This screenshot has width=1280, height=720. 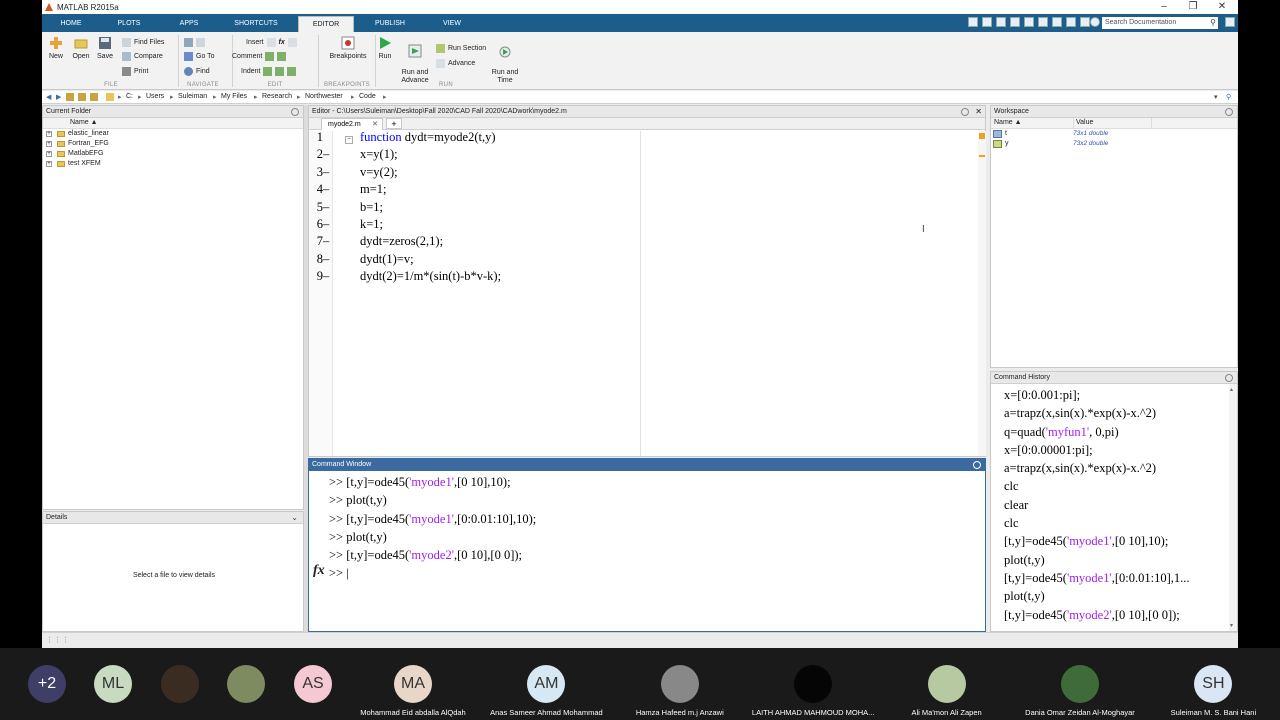 I want to click on run-and-advance-button: Run and Advance, so click(x=415, y=60).